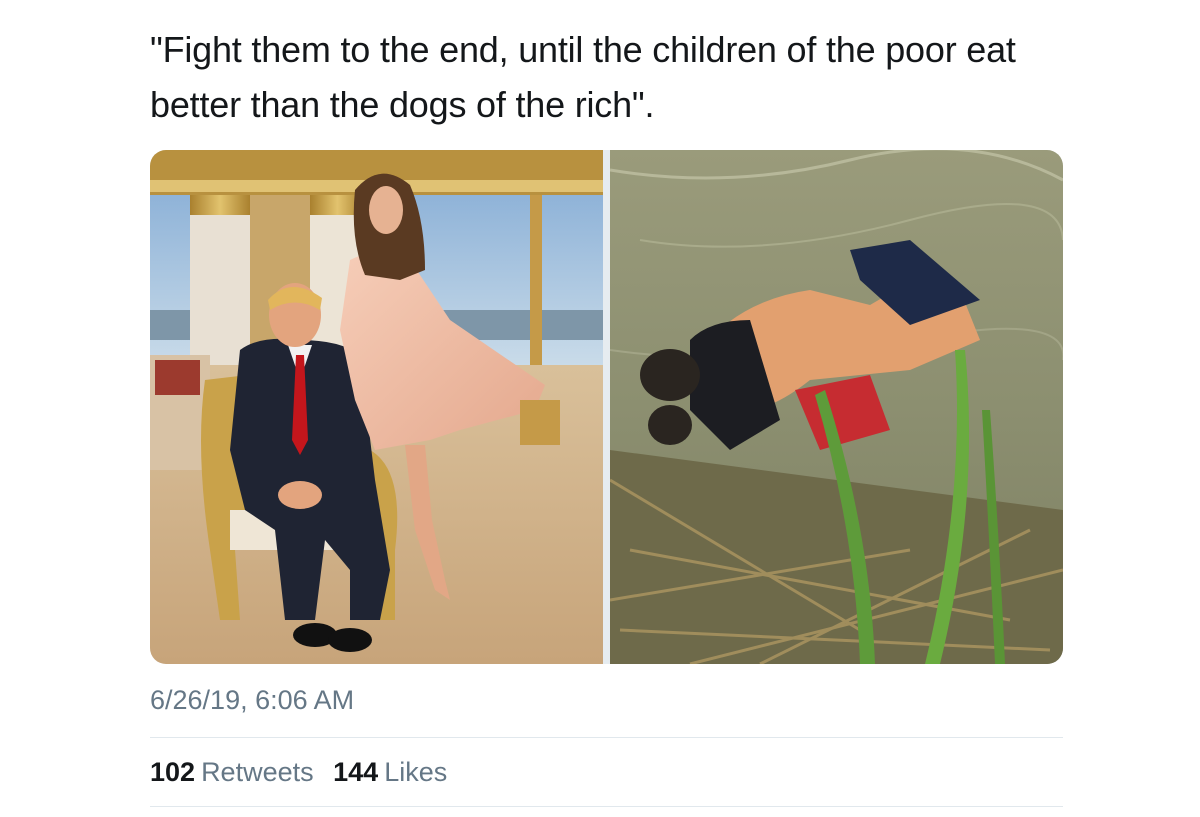 This screenshot has height=817, width=1200. What do you see at coordinates (416, 772) in the screenshot?
I see `likes-label: Likes` at bounding box center [416, 772].